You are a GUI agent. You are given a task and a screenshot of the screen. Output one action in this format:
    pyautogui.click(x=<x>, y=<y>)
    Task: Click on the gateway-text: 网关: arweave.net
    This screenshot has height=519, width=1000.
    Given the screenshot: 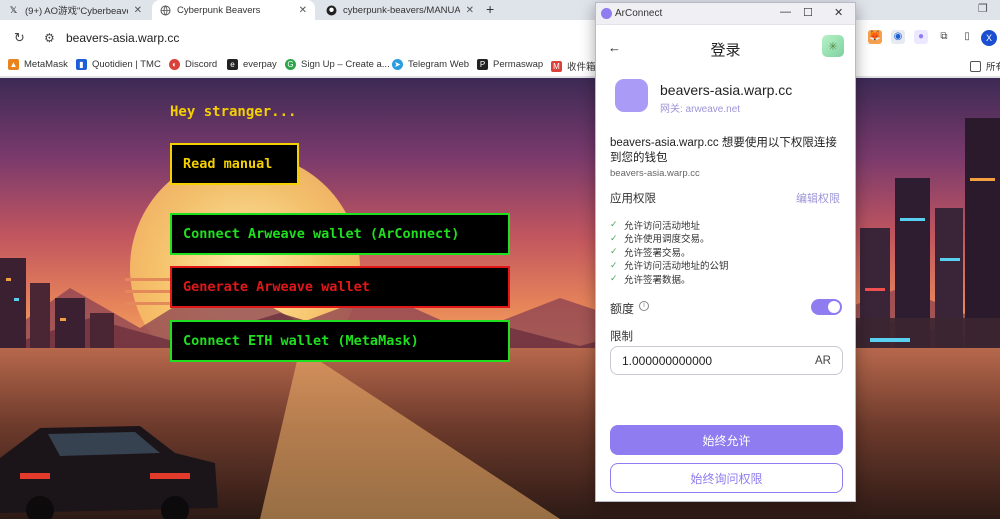 What is the action you would take?
    pyautogui.click(x=700, y=109)
    